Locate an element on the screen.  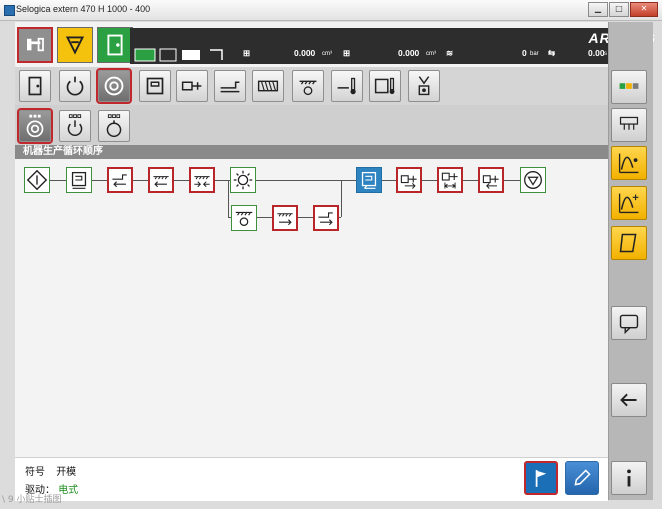
power-submode-icon-button is located at coordinates (75, 126).